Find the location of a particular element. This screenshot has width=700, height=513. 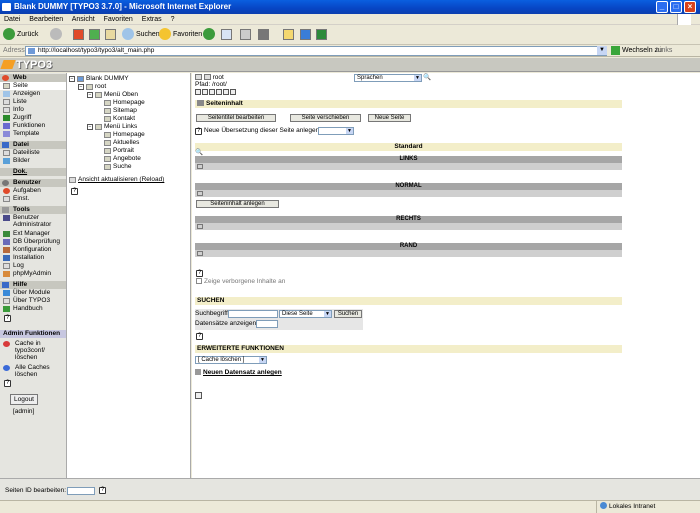

show-hidden-checkbox is located at coordinates (199, 281).